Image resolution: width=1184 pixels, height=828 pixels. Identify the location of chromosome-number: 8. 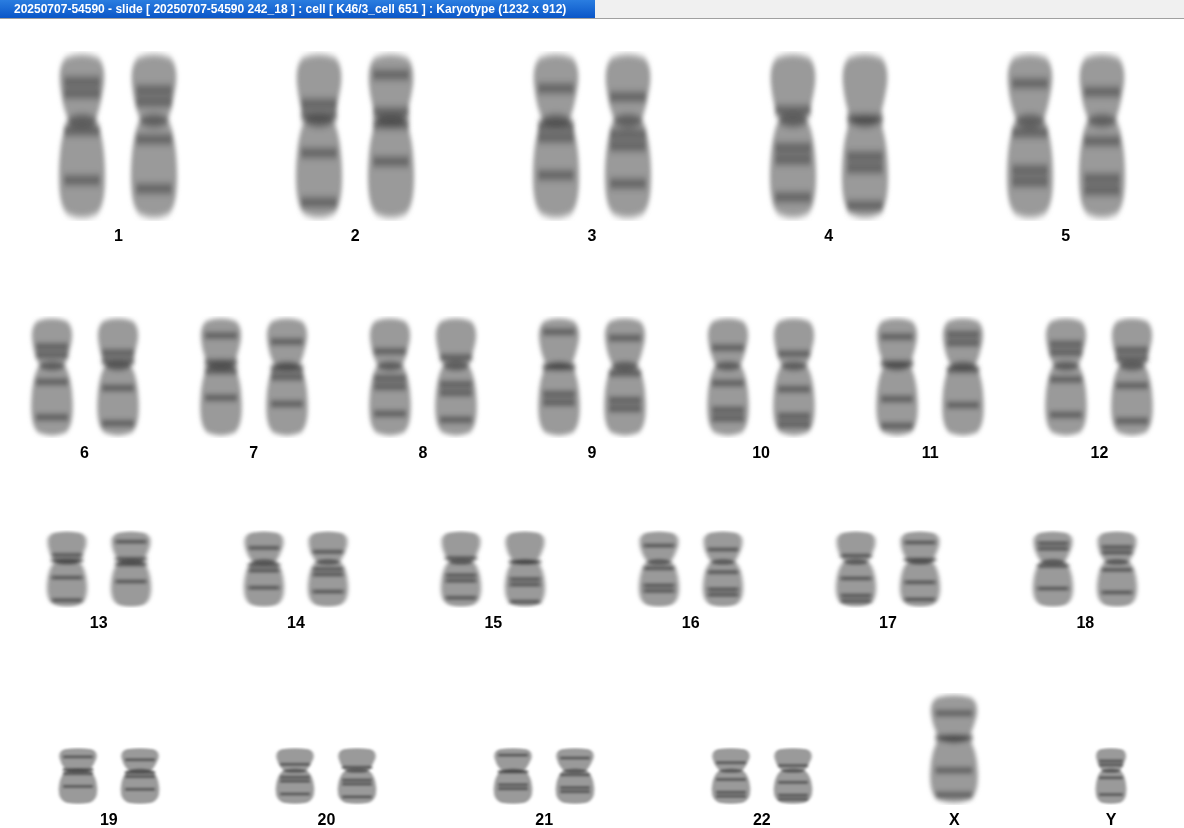
(423, 453).